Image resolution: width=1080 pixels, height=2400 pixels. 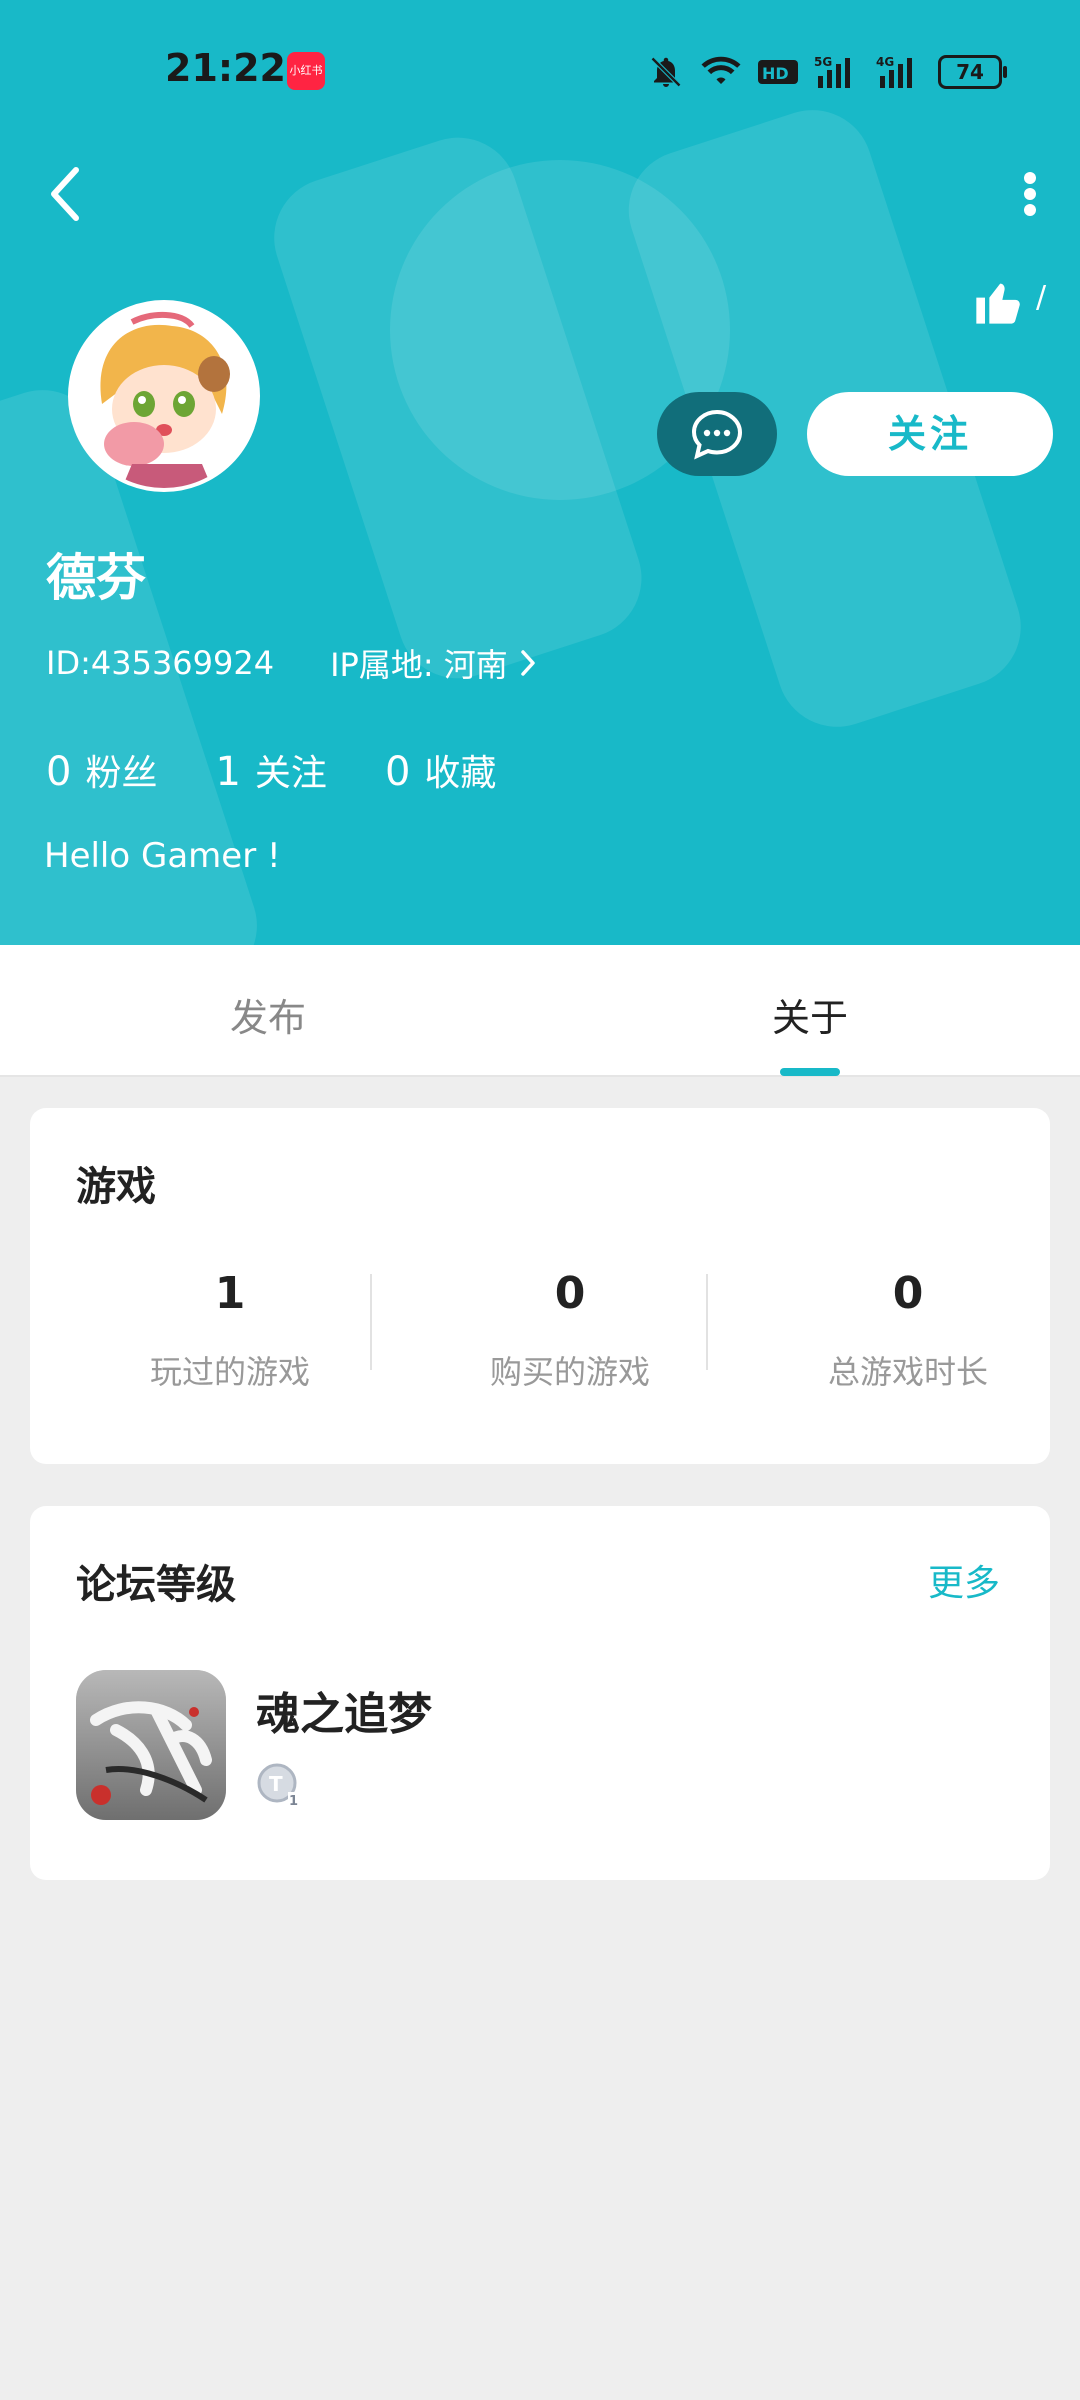 I want to click on total-playtime-stat: 0 总游戏时长, so click(x=908, y=1330).